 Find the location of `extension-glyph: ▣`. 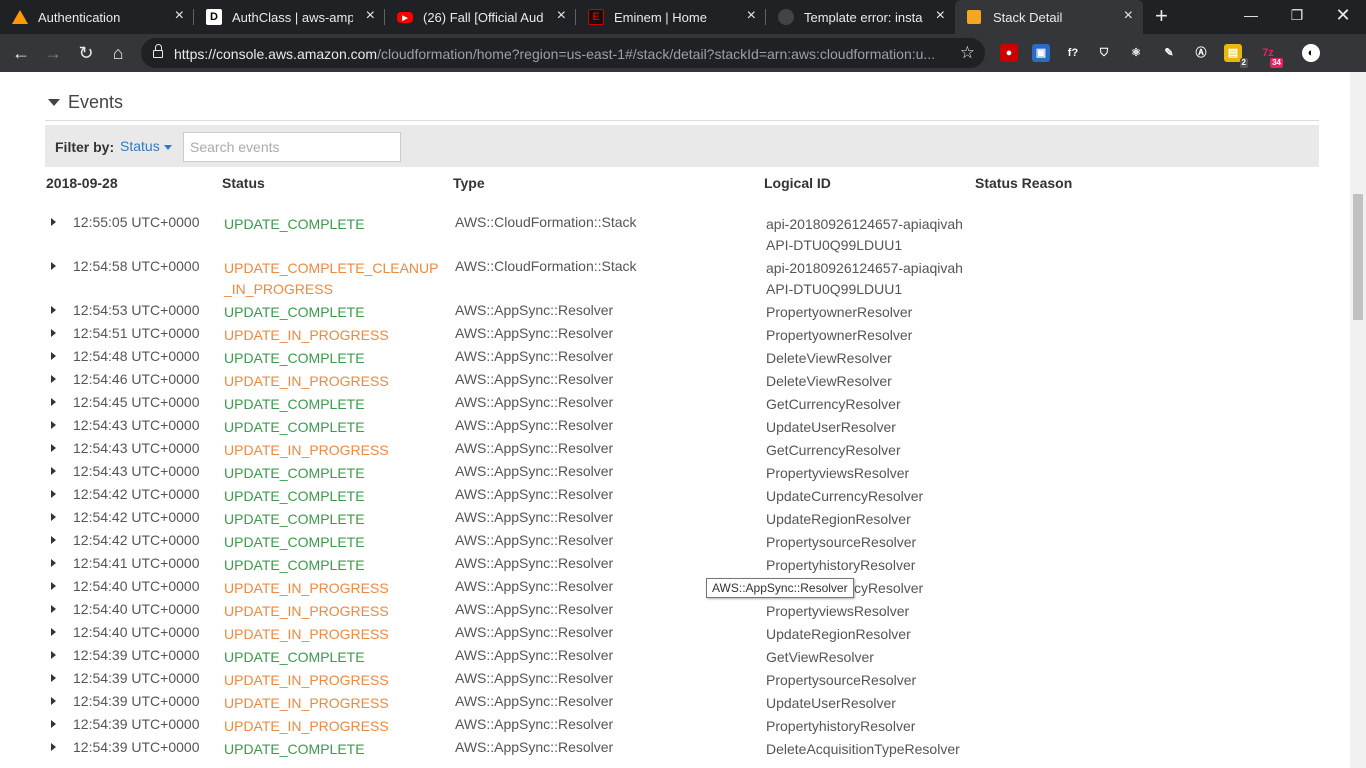

extension-glyph: ▣ is located at coordinates (1041, 53).